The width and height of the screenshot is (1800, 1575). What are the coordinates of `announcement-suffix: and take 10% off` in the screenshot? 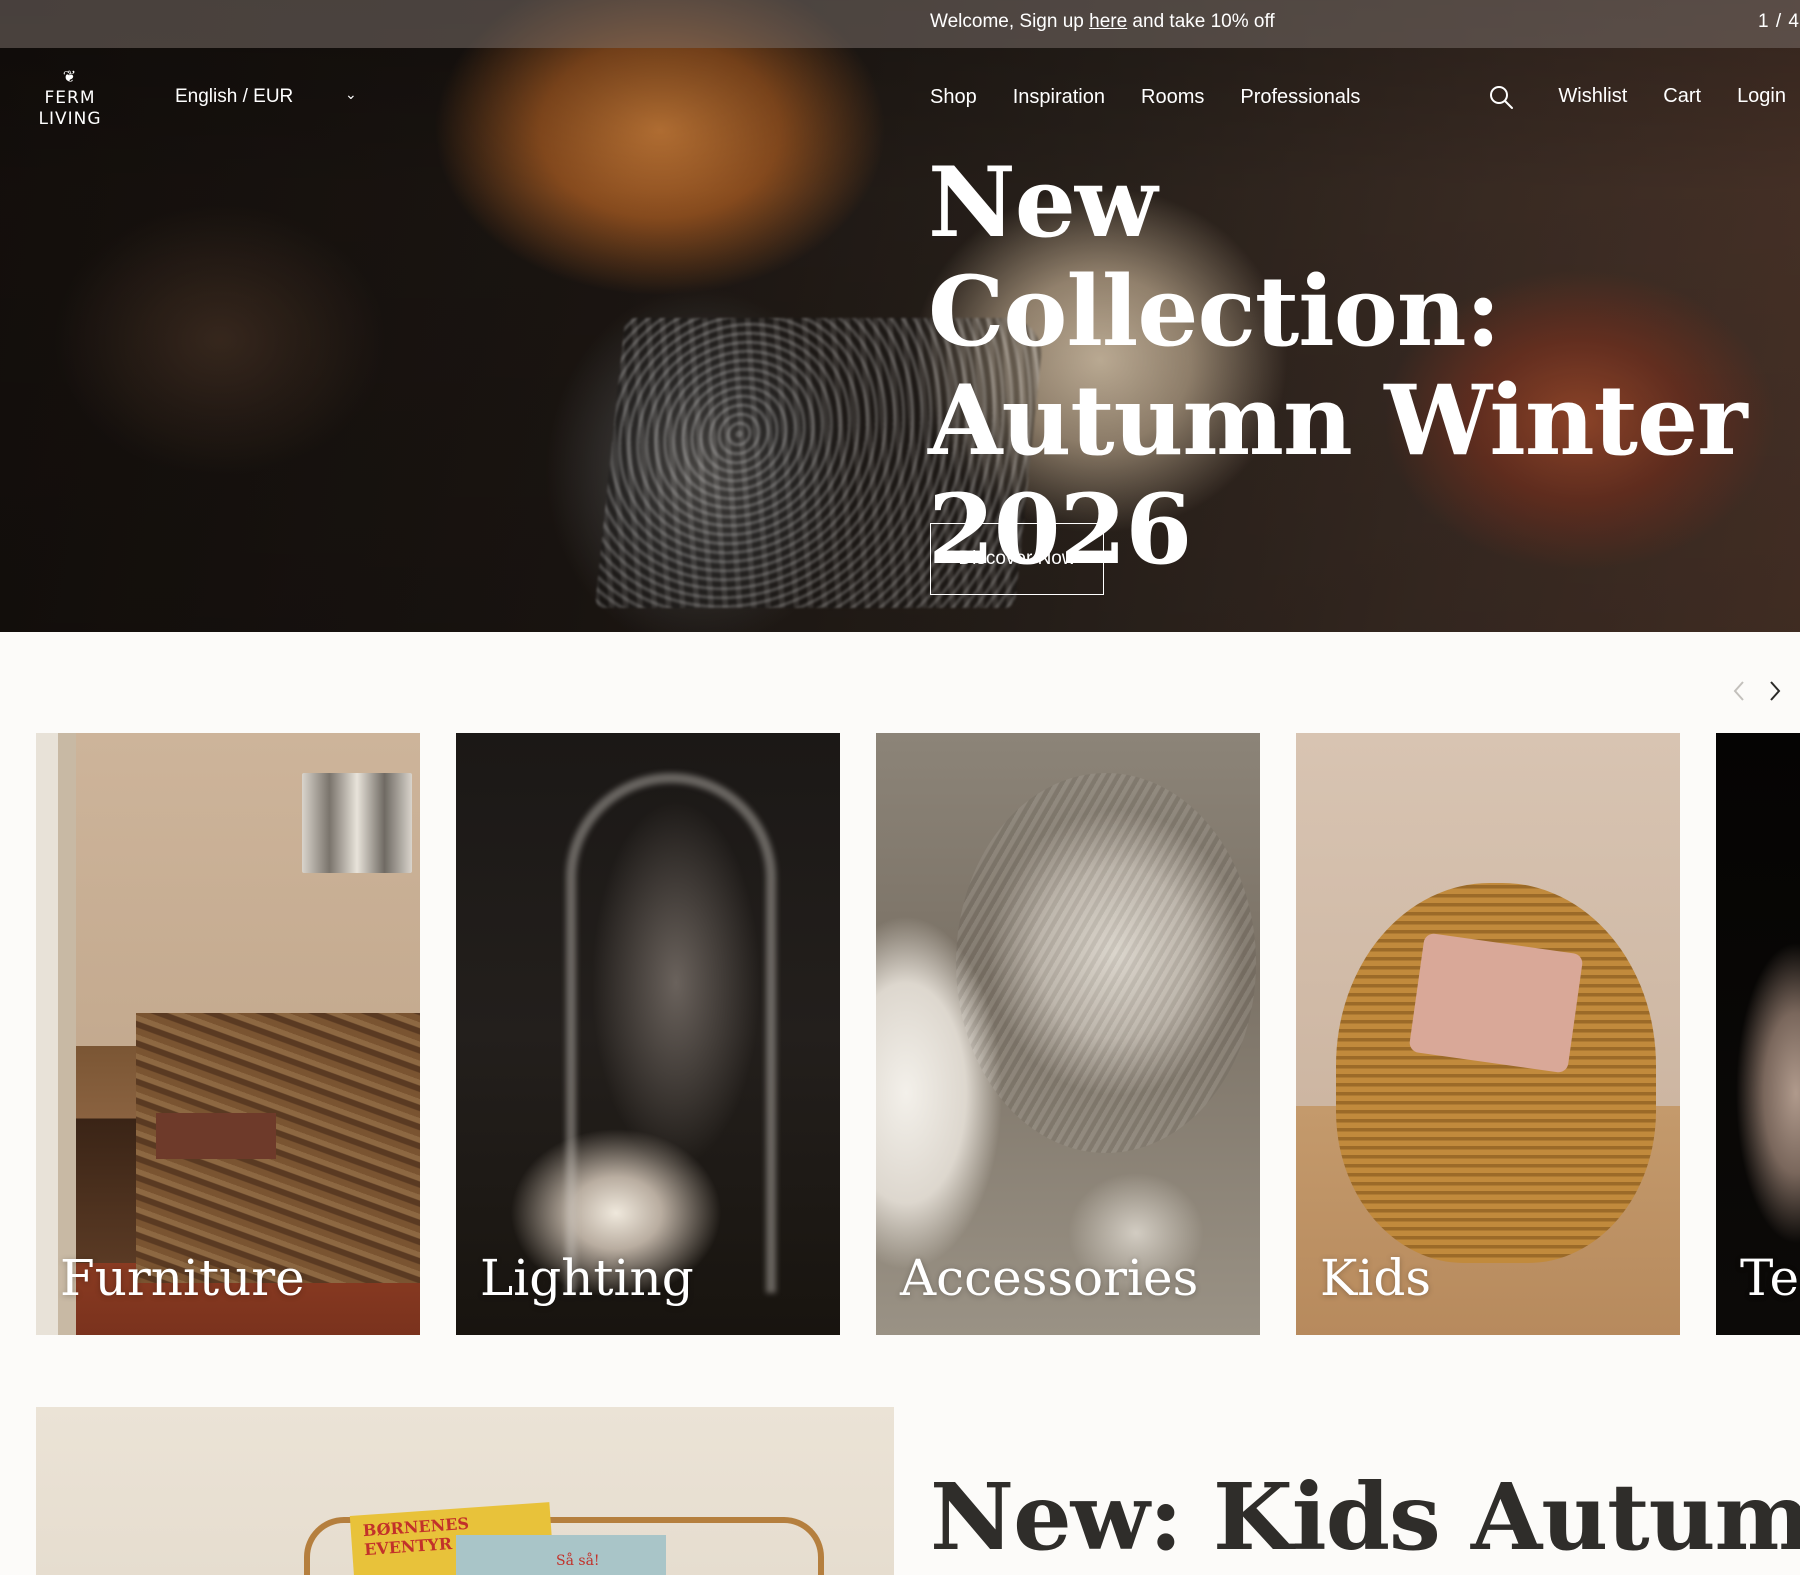 It's located at (1201, 21).